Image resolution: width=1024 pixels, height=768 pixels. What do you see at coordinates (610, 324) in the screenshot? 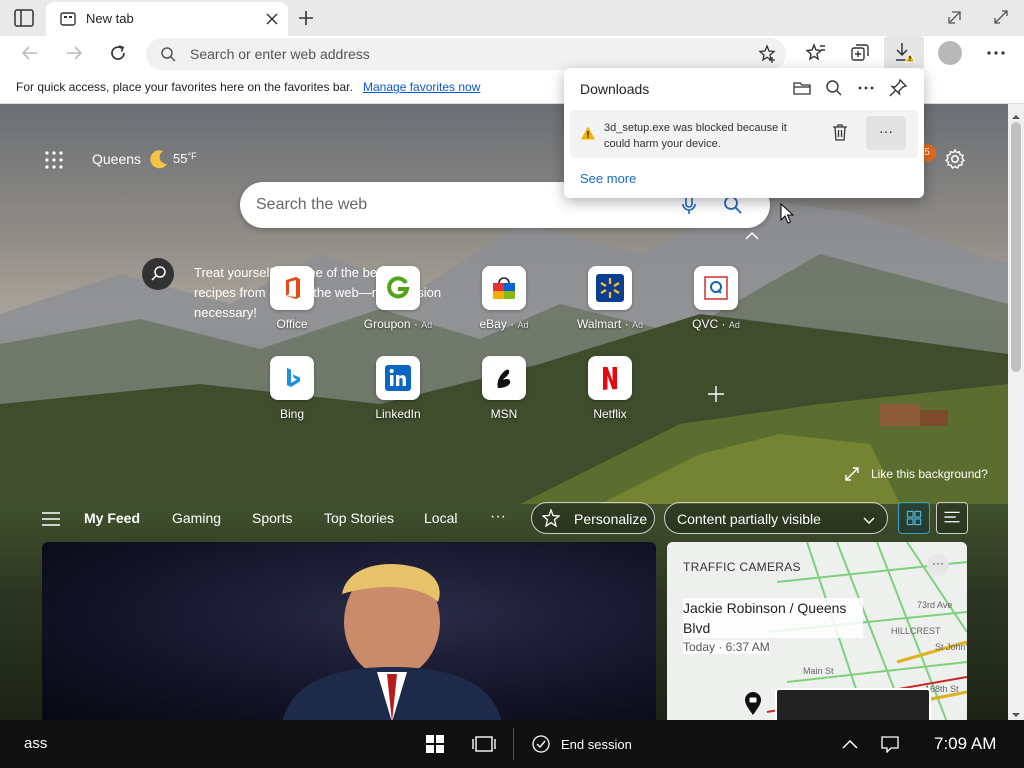
I see `quick-link-label: Walmart · Ad` at bounding box center [610, 324].